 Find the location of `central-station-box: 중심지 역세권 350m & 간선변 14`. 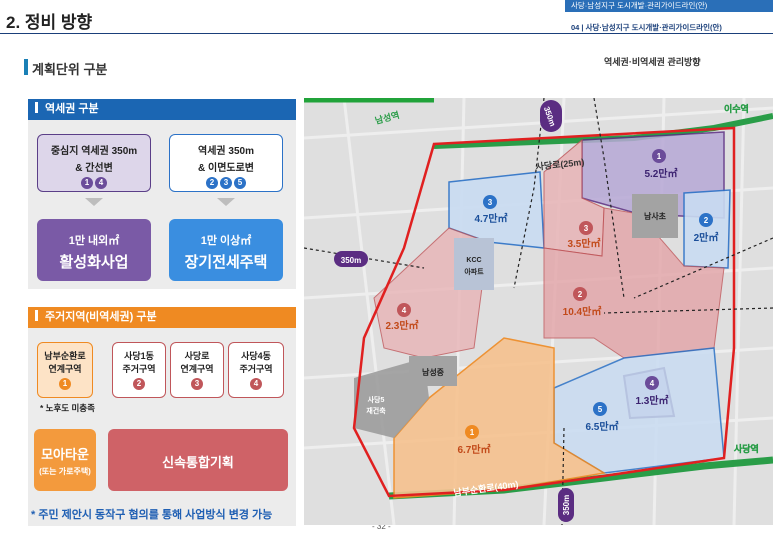

central-station-box: 중심지 역세권 350m & 간선변 14 is located at coordinates (94, 163).